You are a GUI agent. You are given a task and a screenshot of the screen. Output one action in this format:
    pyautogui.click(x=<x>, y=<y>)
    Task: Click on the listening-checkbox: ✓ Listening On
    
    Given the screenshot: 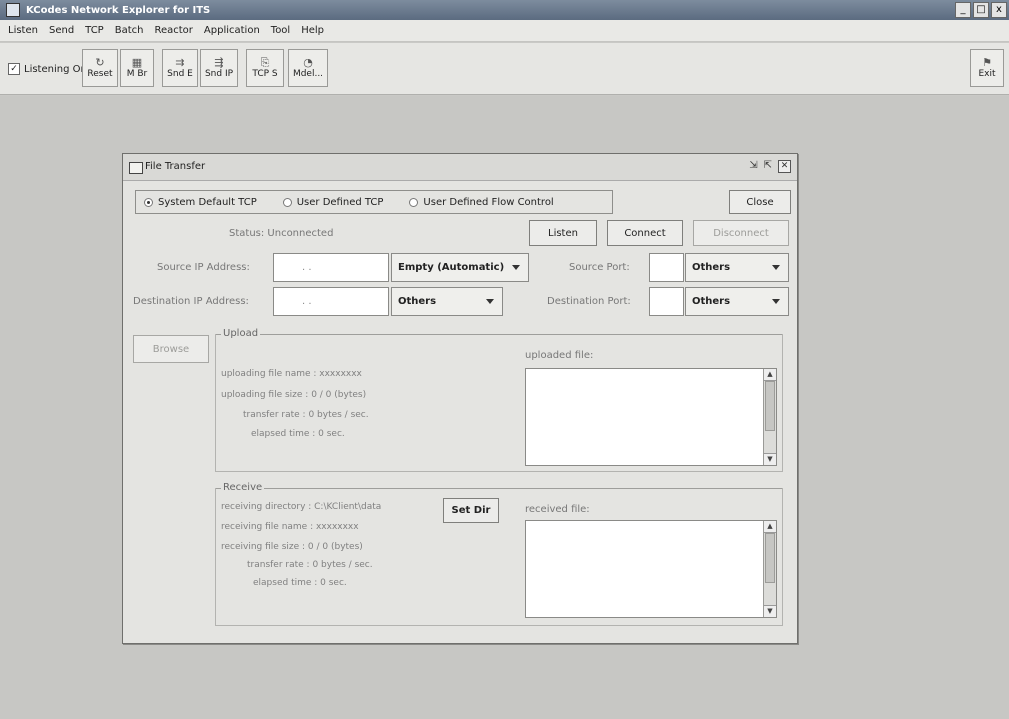 What is the action you would take?
    pyautogui.click(x=47, y=69)
    